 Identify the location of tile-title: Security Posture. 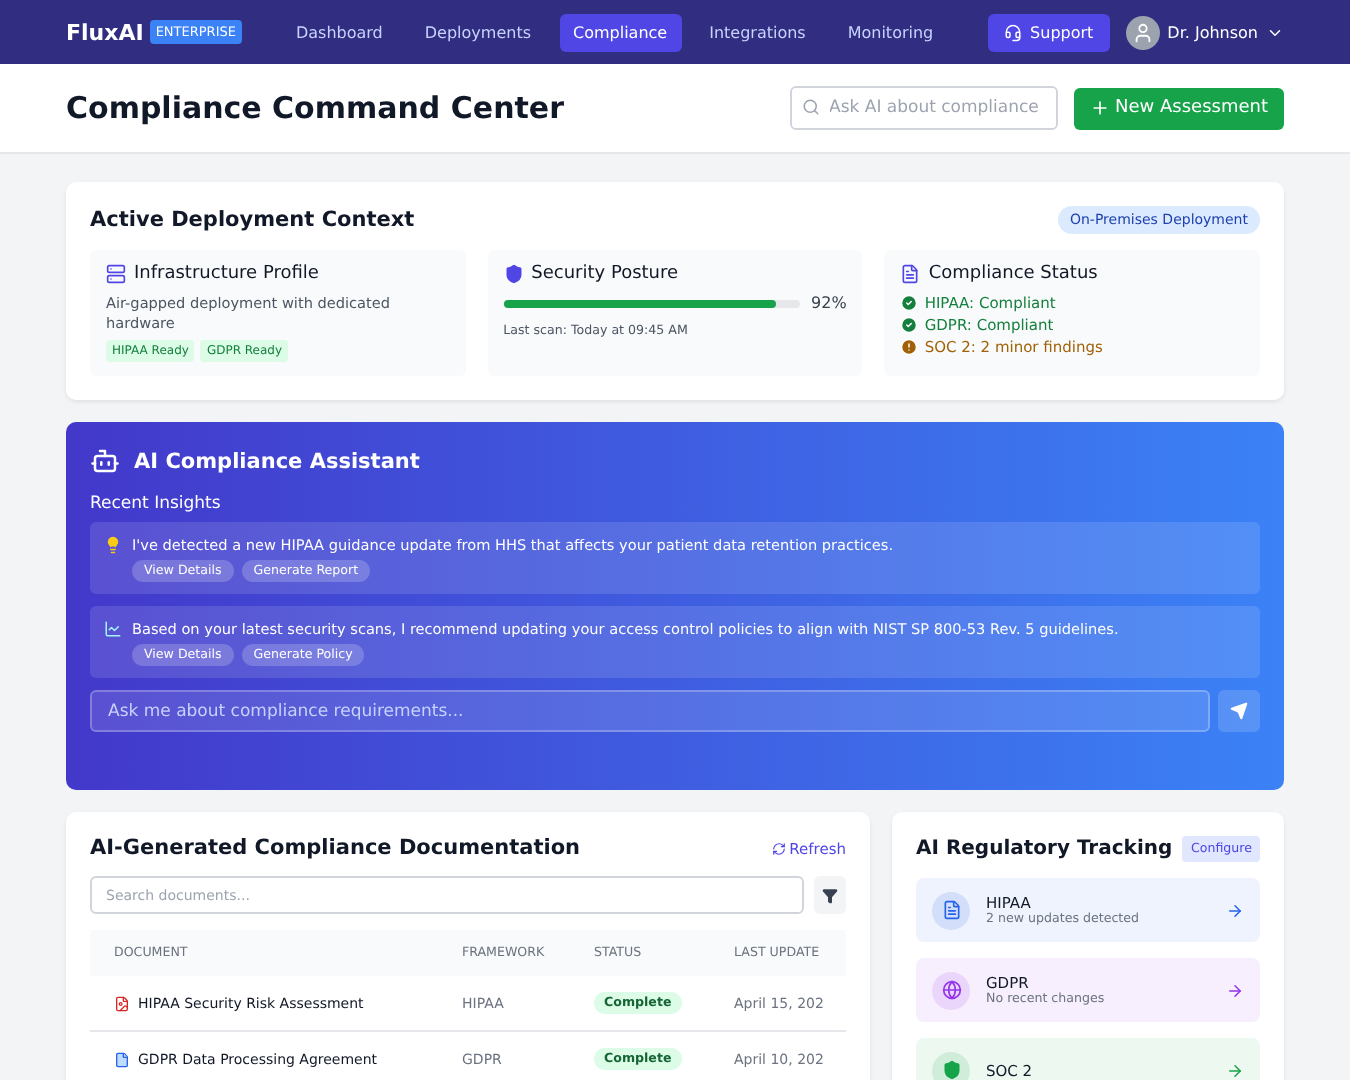
(605, 274).